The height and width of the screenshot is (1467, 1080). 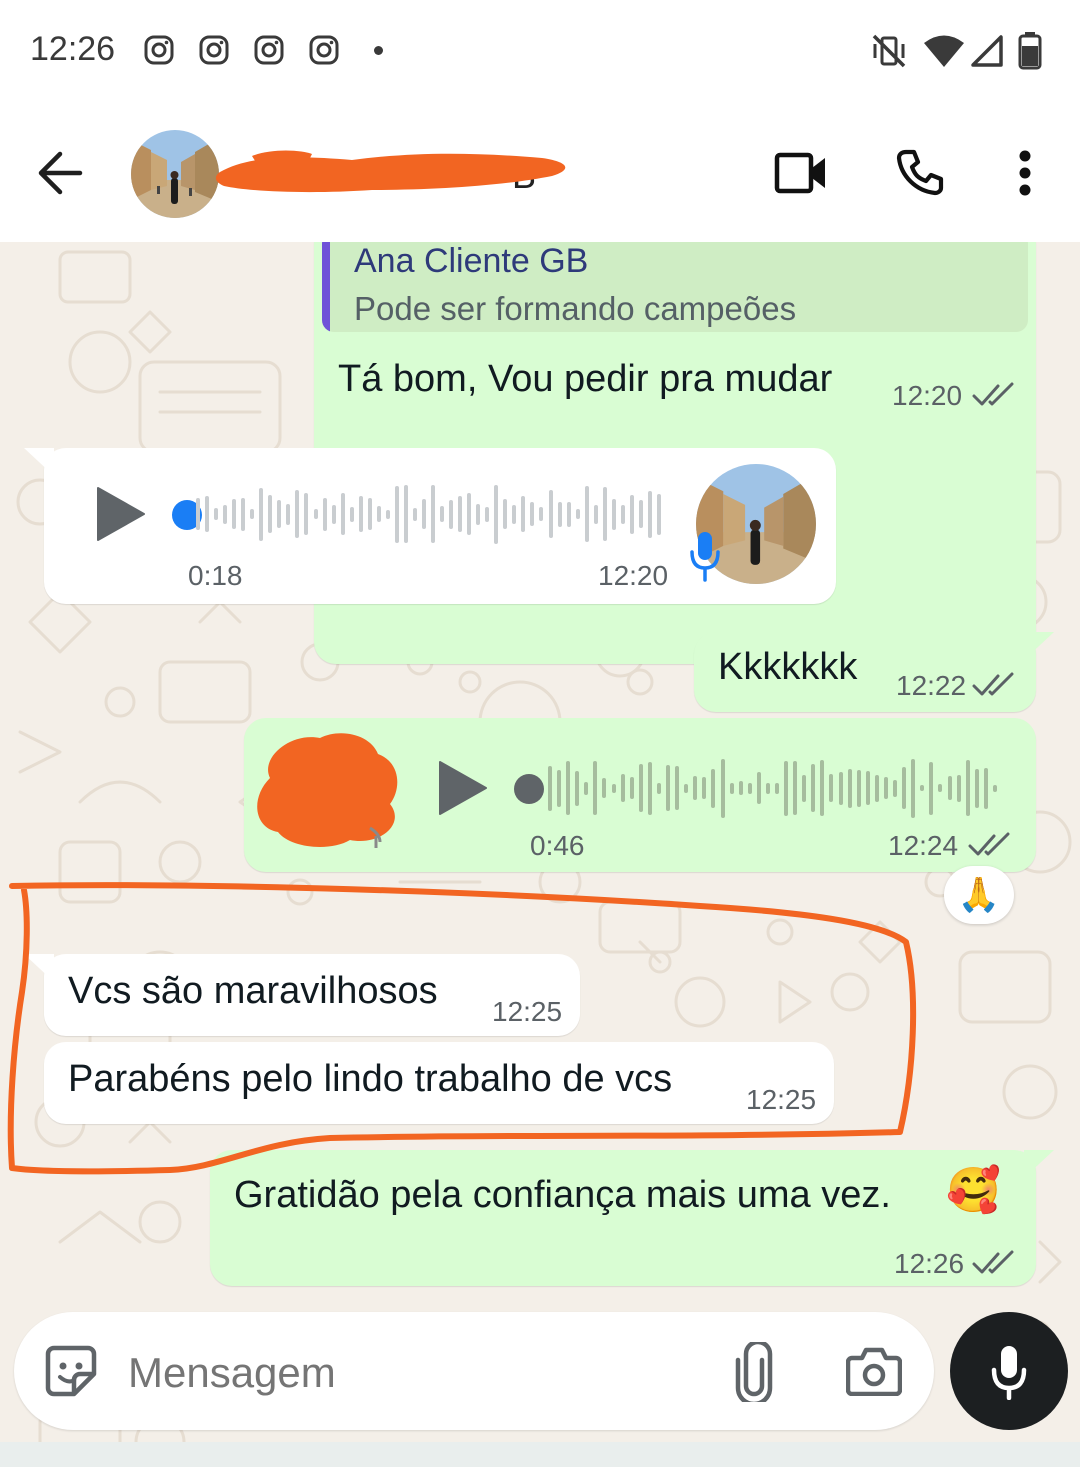 What do you see at coordinates (378, 50) in the screenshot?
I see `more-notifications-dot` at bounding box center [378, 50].